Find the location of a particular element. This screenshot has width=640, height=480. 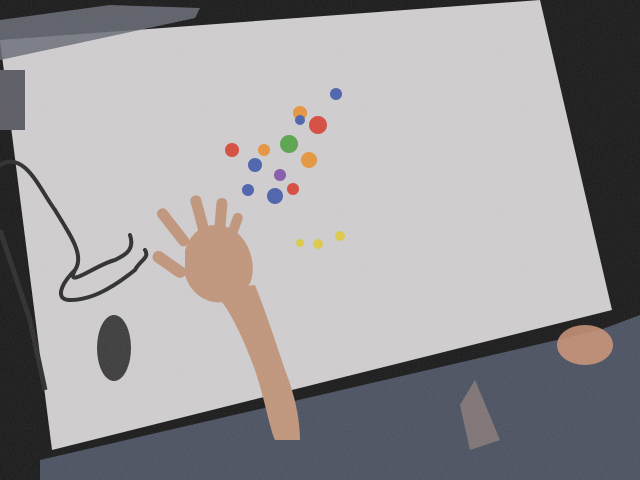

purple-piece is located at coordinates (280, 175).